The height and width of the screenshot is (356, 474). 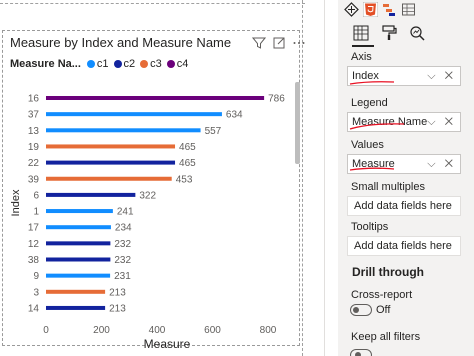 I want to click on annotation-underline-values, so click(x=372, y=169).